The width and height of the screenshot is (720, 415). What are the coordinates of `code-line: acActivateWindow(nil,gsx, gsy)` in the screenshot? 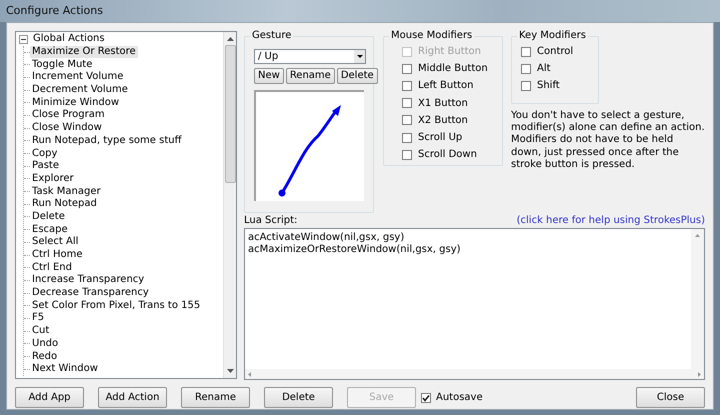 It's located at (327, 238).